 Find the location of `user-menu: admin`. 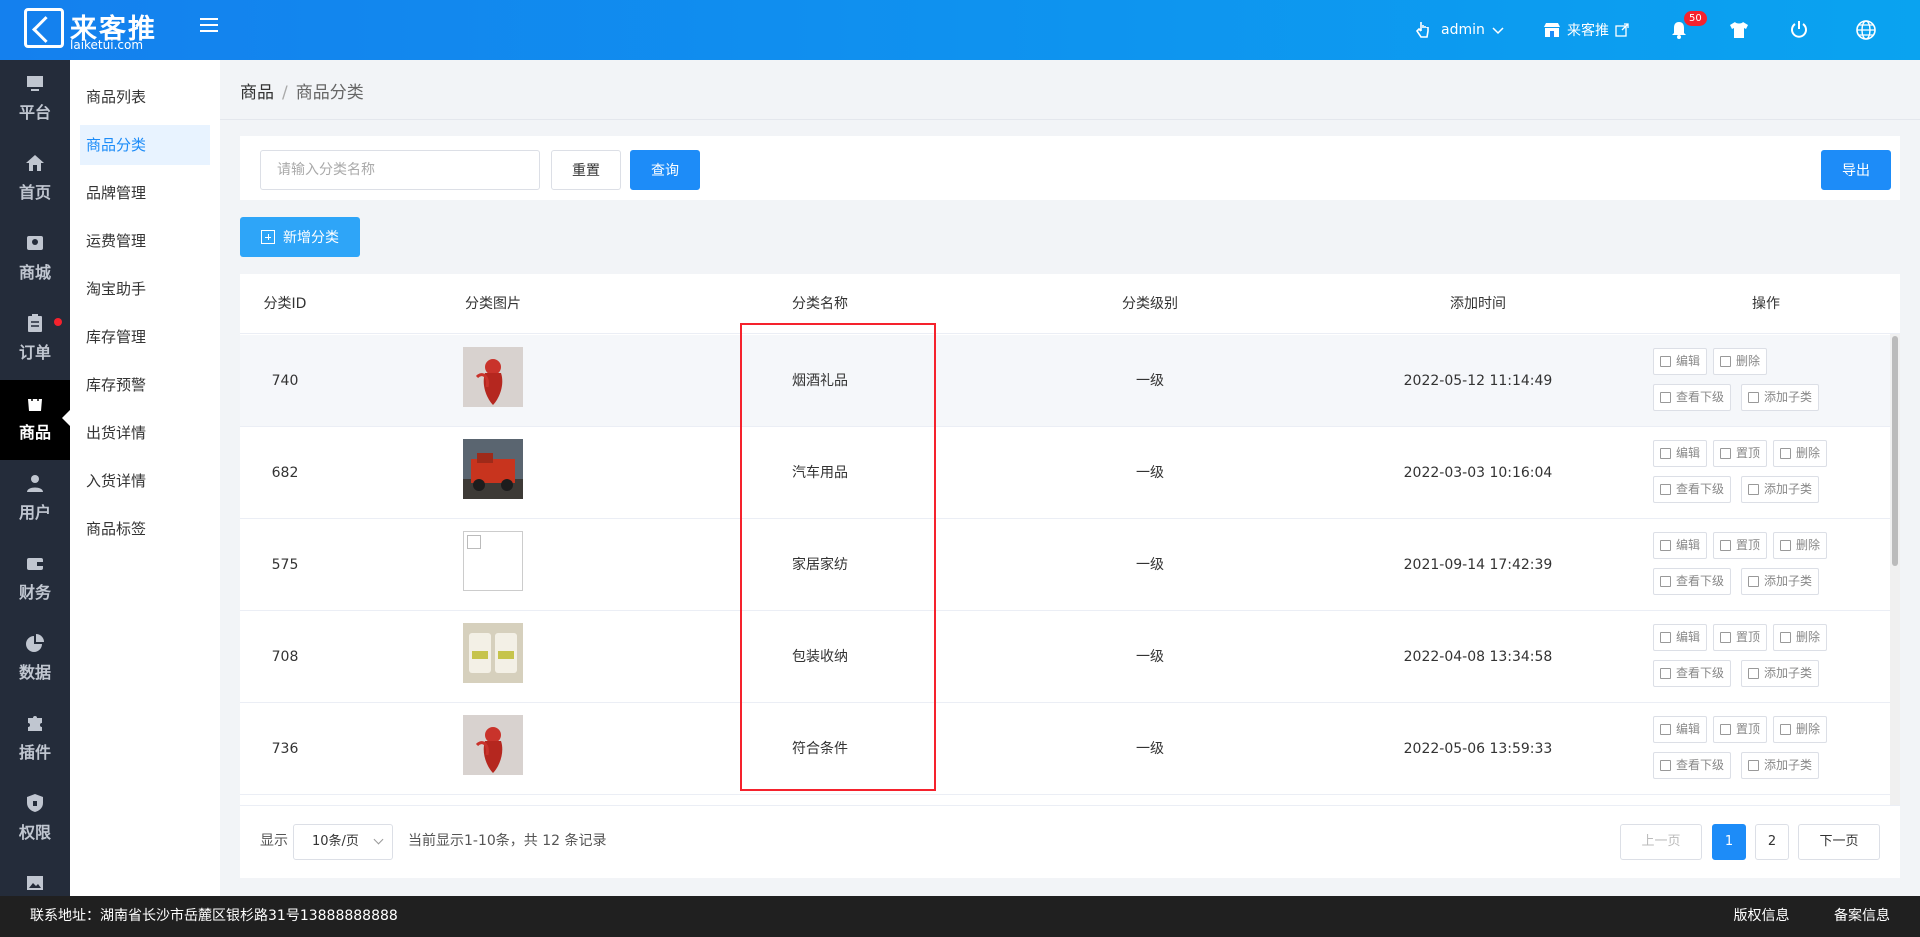

user-menu: admin is located at coordinates (1460, 30).